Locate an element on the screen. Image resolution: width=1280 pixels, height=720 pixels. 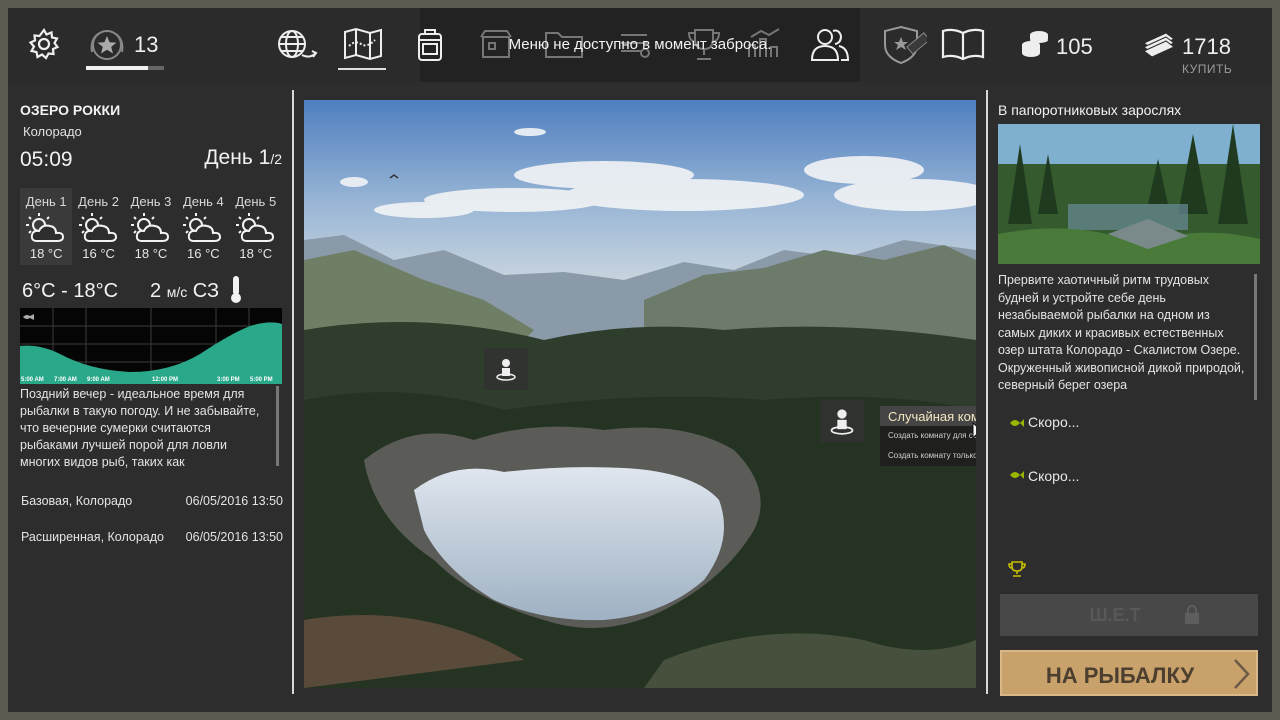
description-scrollbar is located at coordinates (1255, 337).